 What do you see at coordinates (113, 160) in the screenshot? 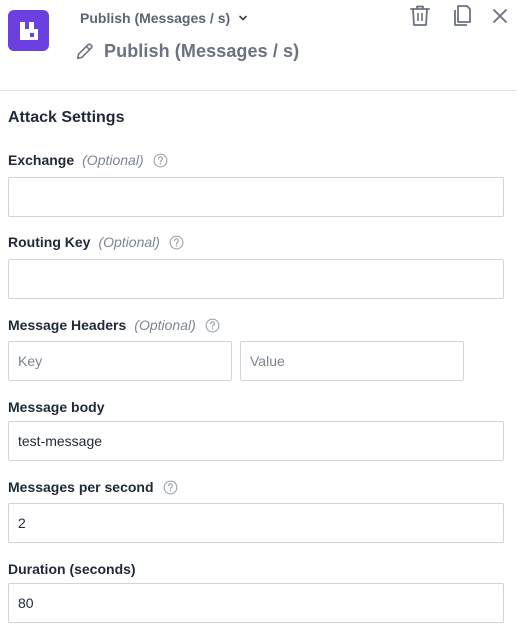
I see `exchange-optional: (Optional)` at bounding box center [113, 160].